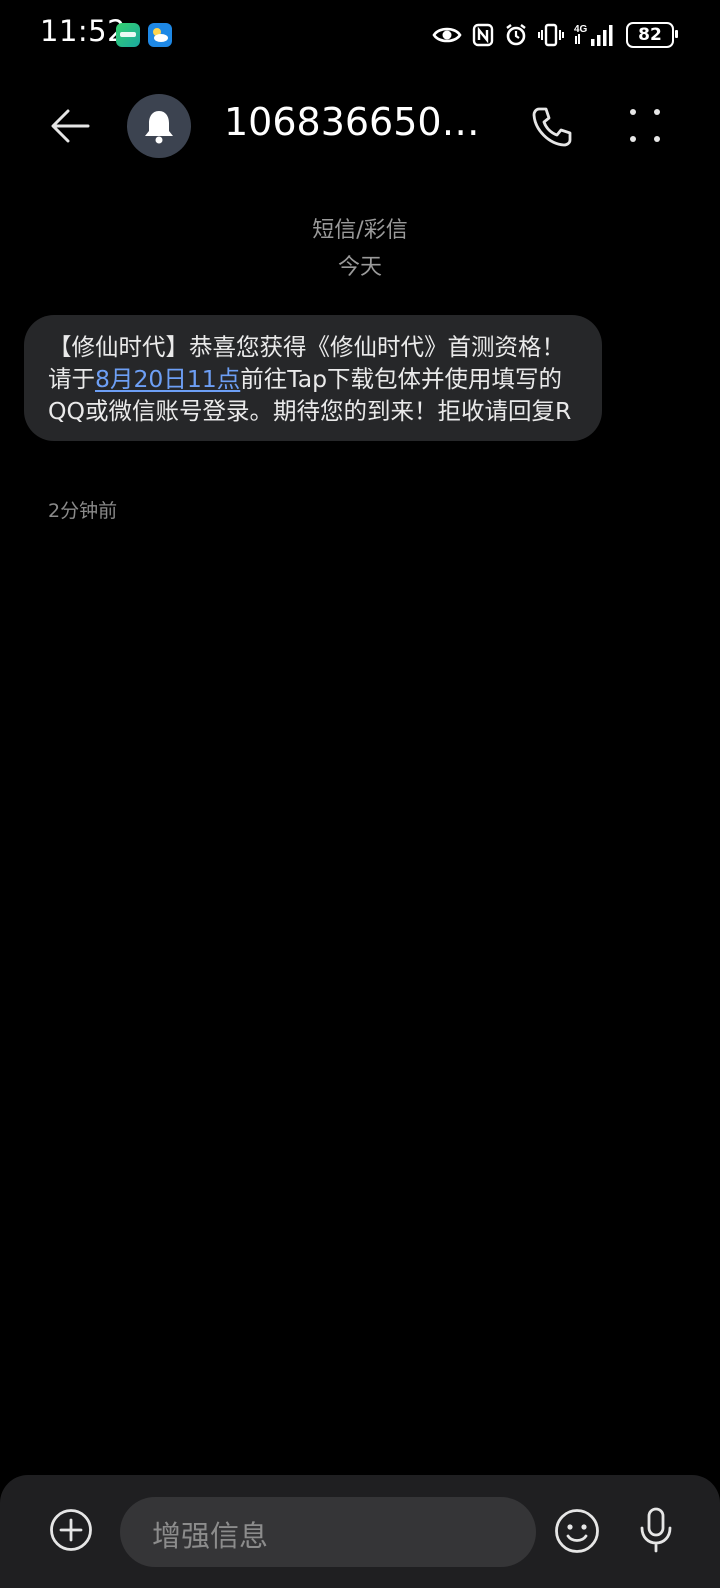  What do you see at coordinates (552, 127) in the screenshot?
I see `phone-icon` at bounding box center [552, 127].